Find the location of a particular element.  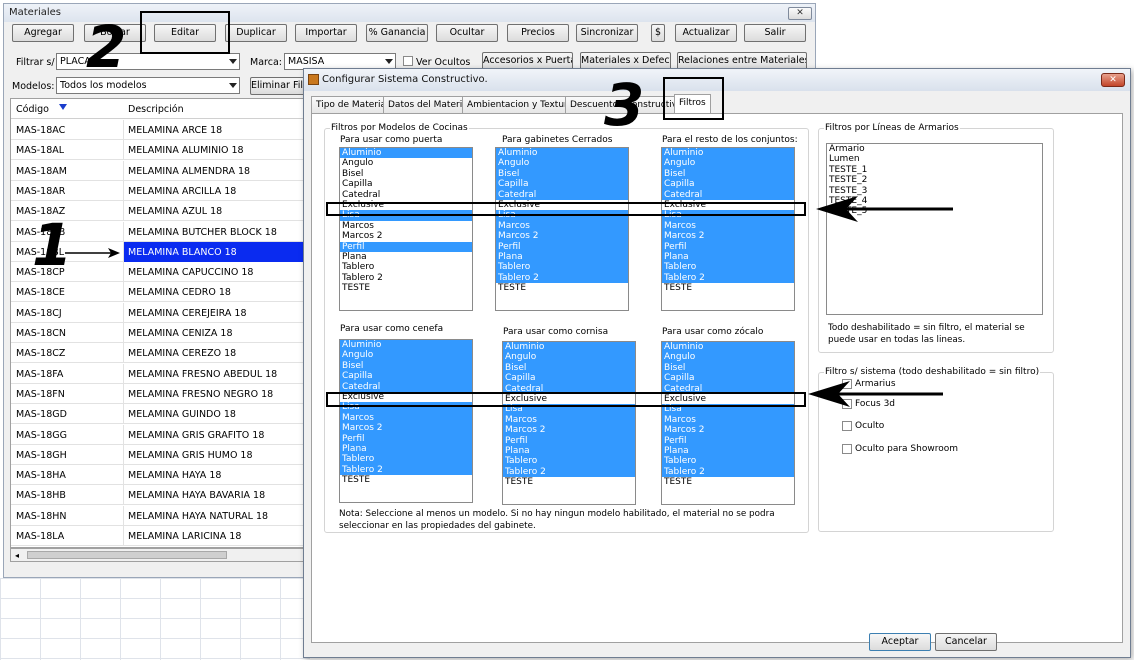

arrow-bottom-exclusive is located at coordinates (875, 394).